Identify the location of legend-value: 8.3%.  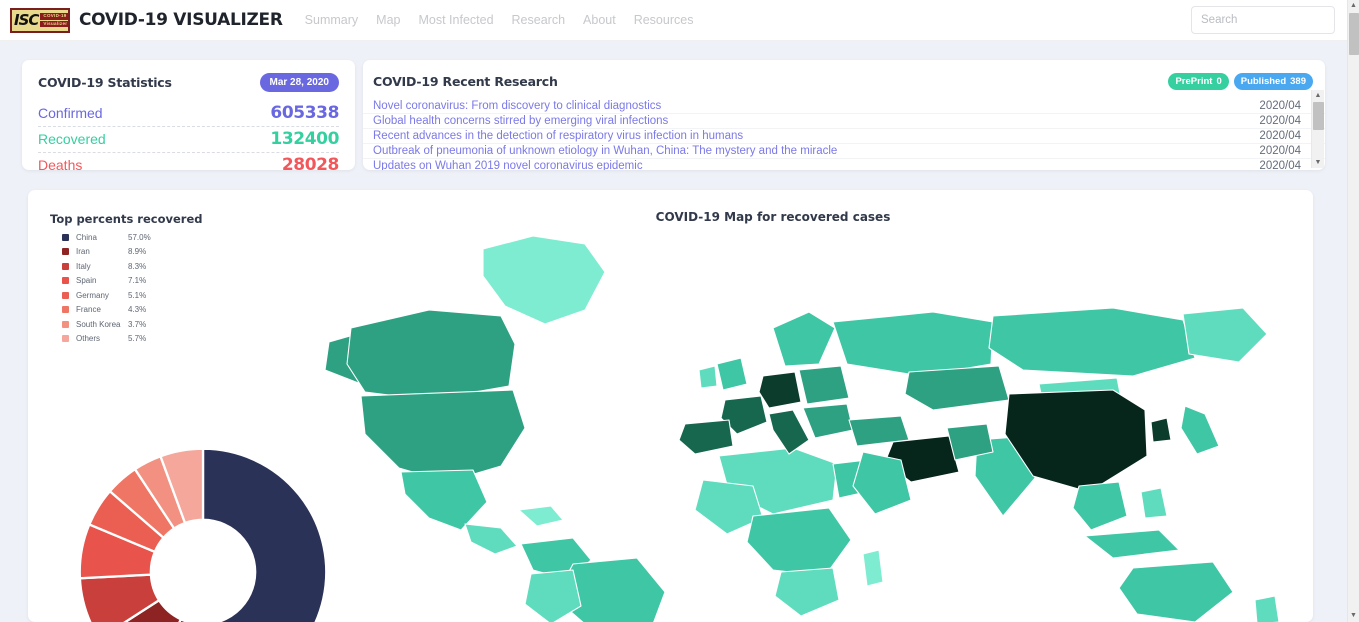
(137, 266).